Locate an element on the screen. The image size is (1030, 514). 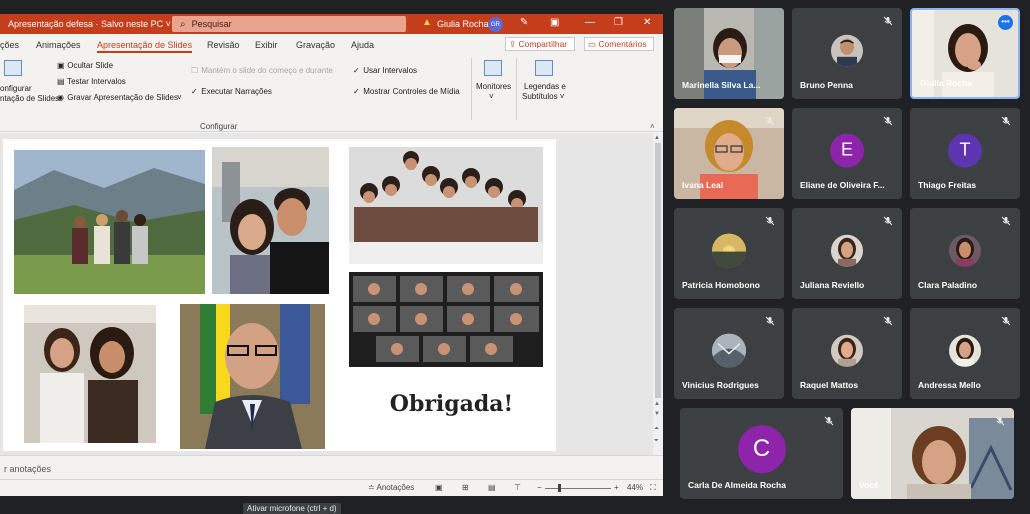
tab-transicoes: ções is located at coordinates (9, 45).